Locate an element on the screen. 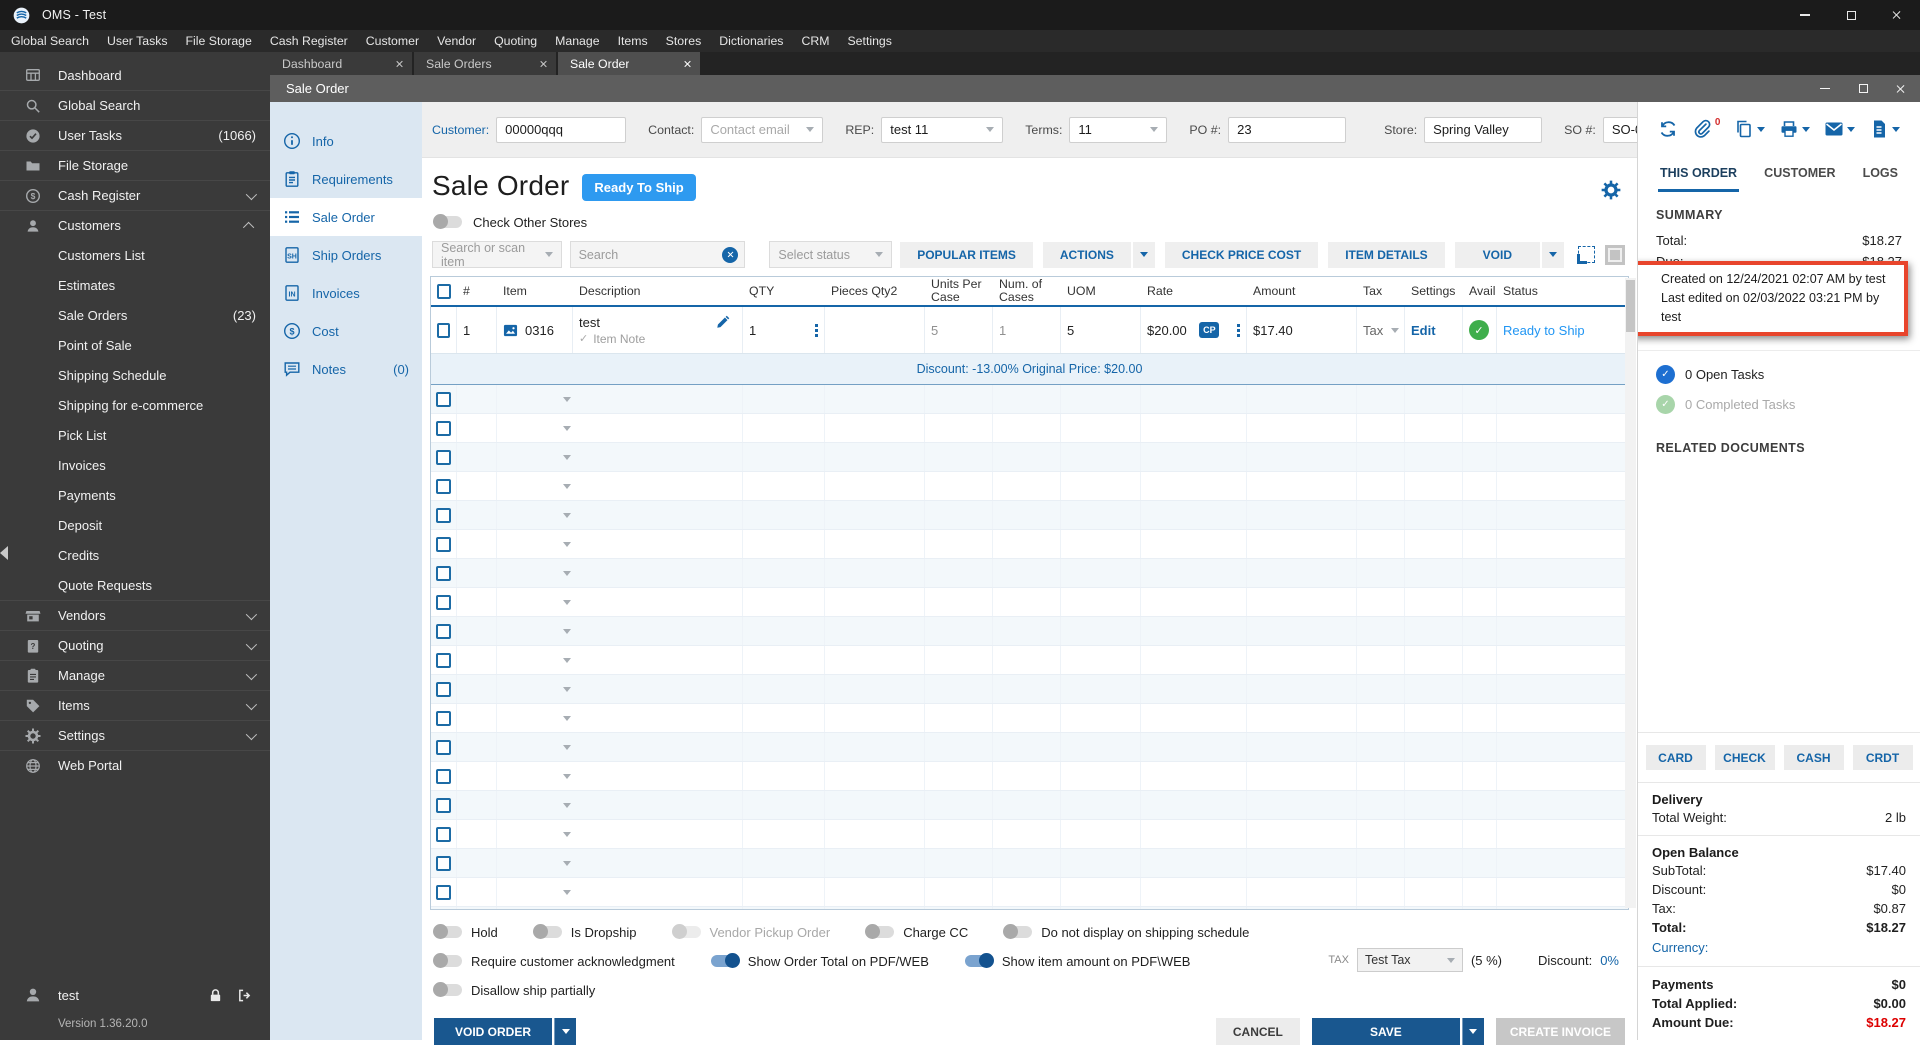 The image size is (1920, 1045). sidebar-item-point-of-sale: Point of Sale is located at coordinates (135, 345).